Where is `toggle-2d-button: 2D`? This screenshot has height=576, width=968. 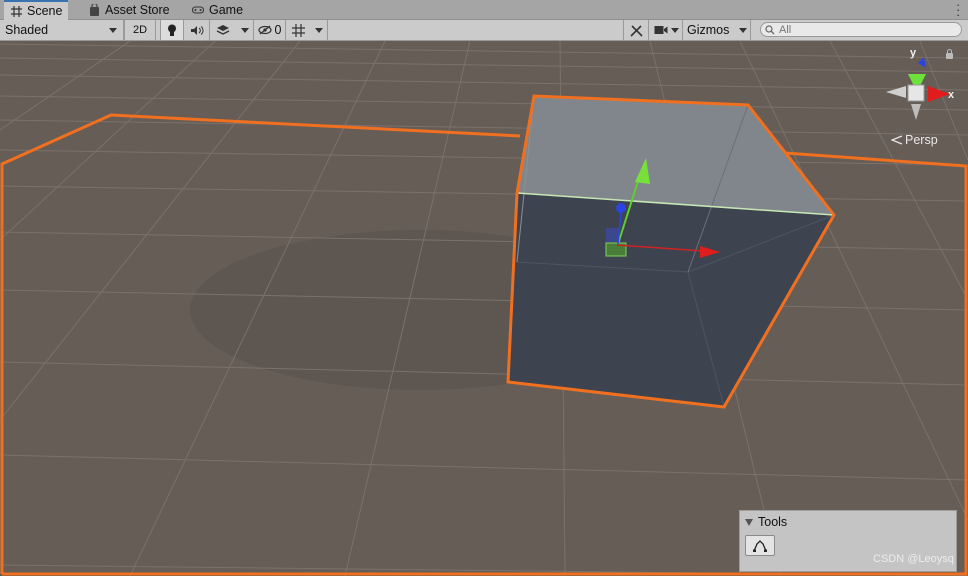 toggle-2d-button: 2D is located at coordinates (140, 30).